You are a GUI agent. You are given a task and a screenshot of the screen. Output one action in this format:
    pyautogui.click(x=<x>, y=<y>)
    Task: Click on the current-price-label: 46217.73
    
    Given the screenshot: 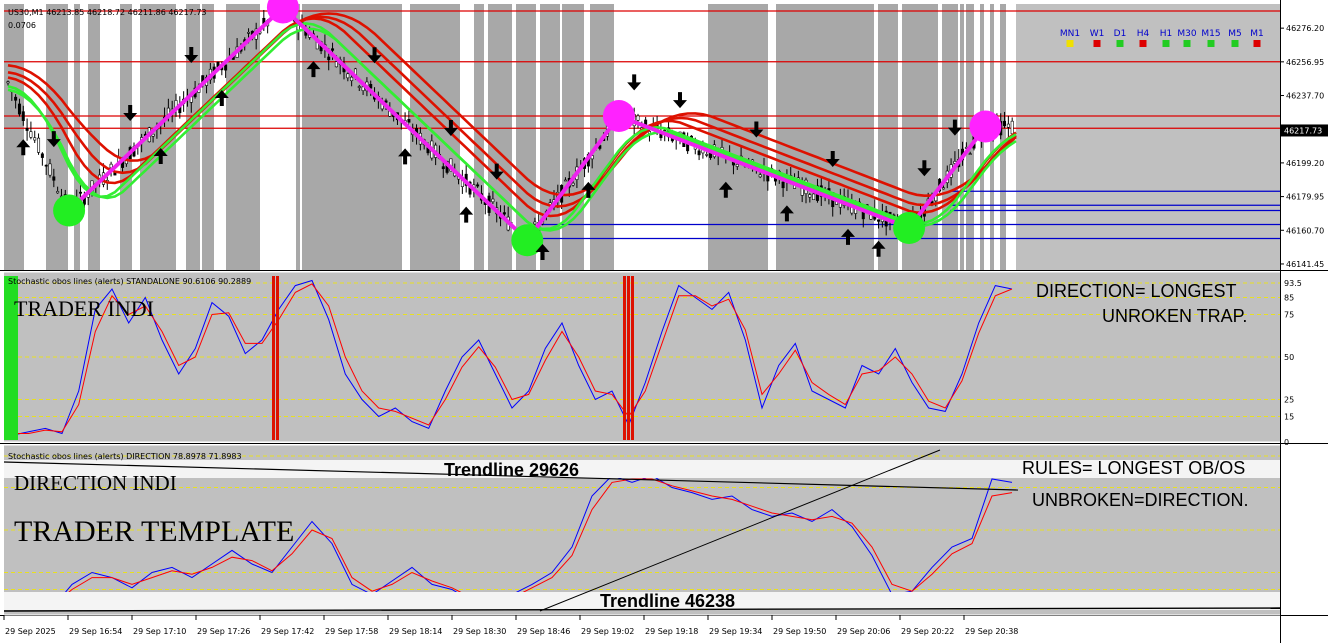 What is the action you would take?
    pyautogui.click(x=1303, y=130)
    